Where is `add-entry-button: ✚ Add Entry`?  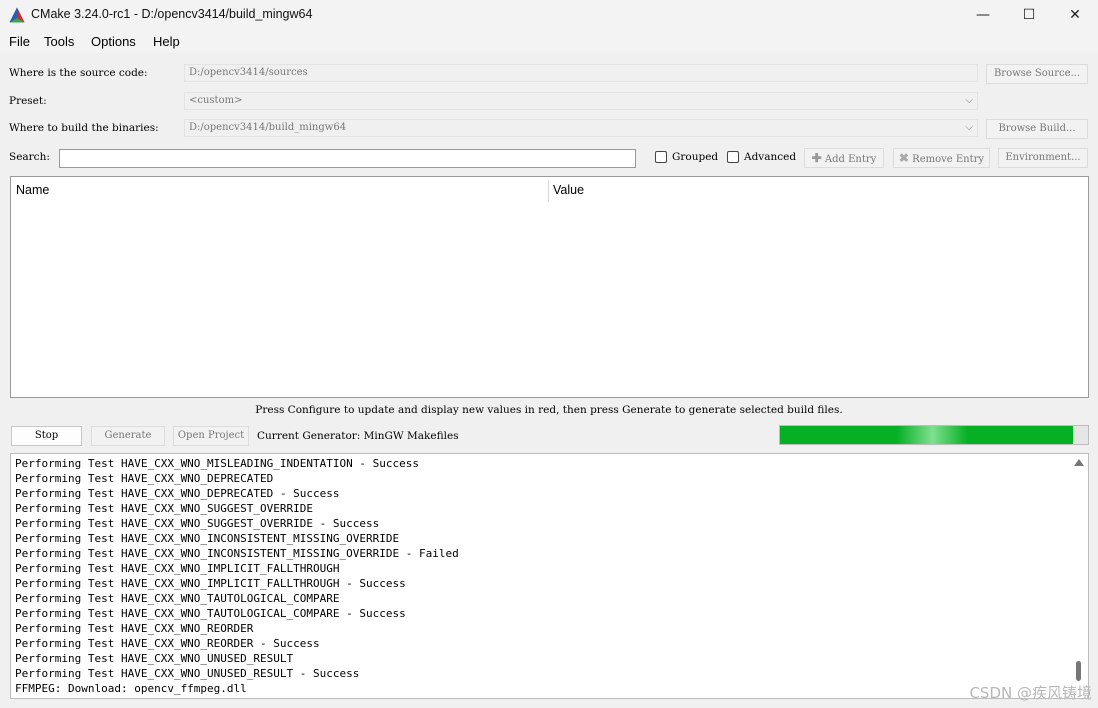
add-entry-button: ✚ Add Entry is located at coordinates (844, 158).